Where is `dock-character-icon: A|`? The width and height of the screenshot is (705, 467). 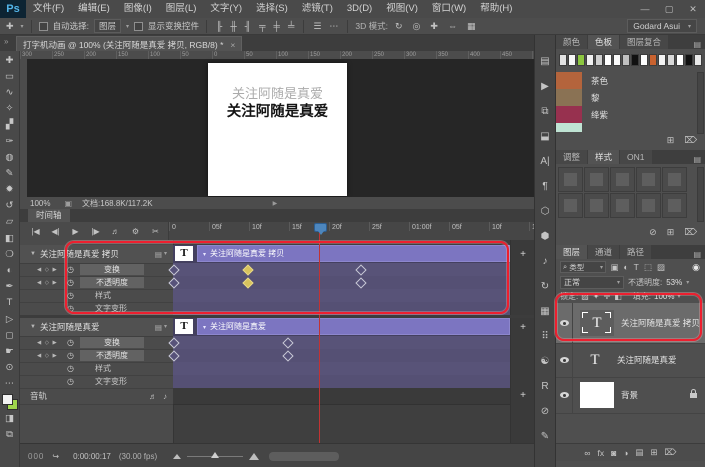 dock-character-icon: A| is located at coordinates (545, 161).